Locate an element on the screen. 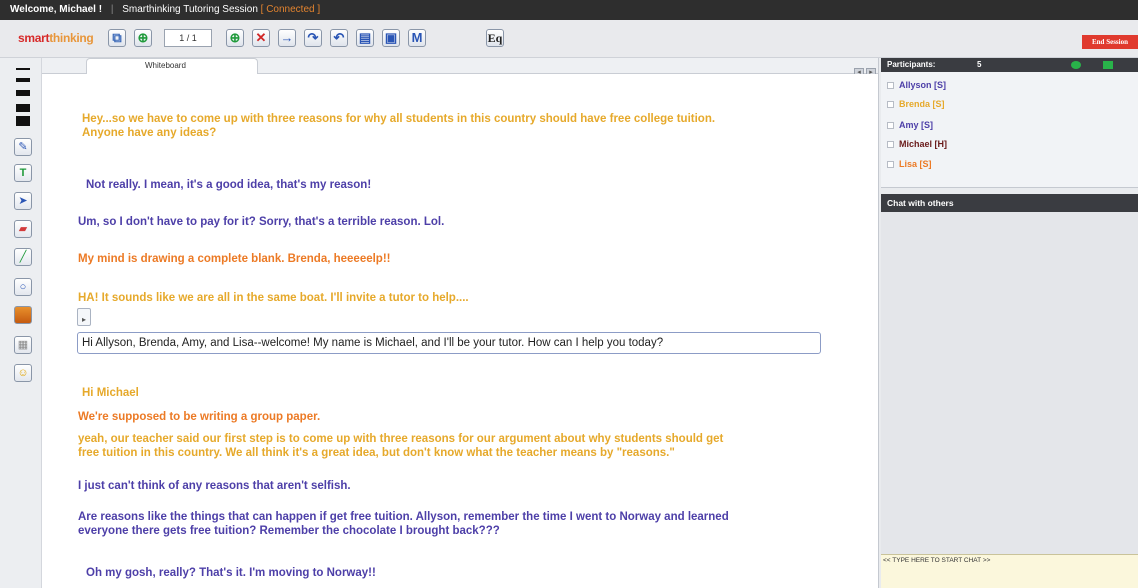 Image resolution: width=1138 pixels, height=588 pixels. drag-handle-icon: ▸ is located at coordinates (84, 317).